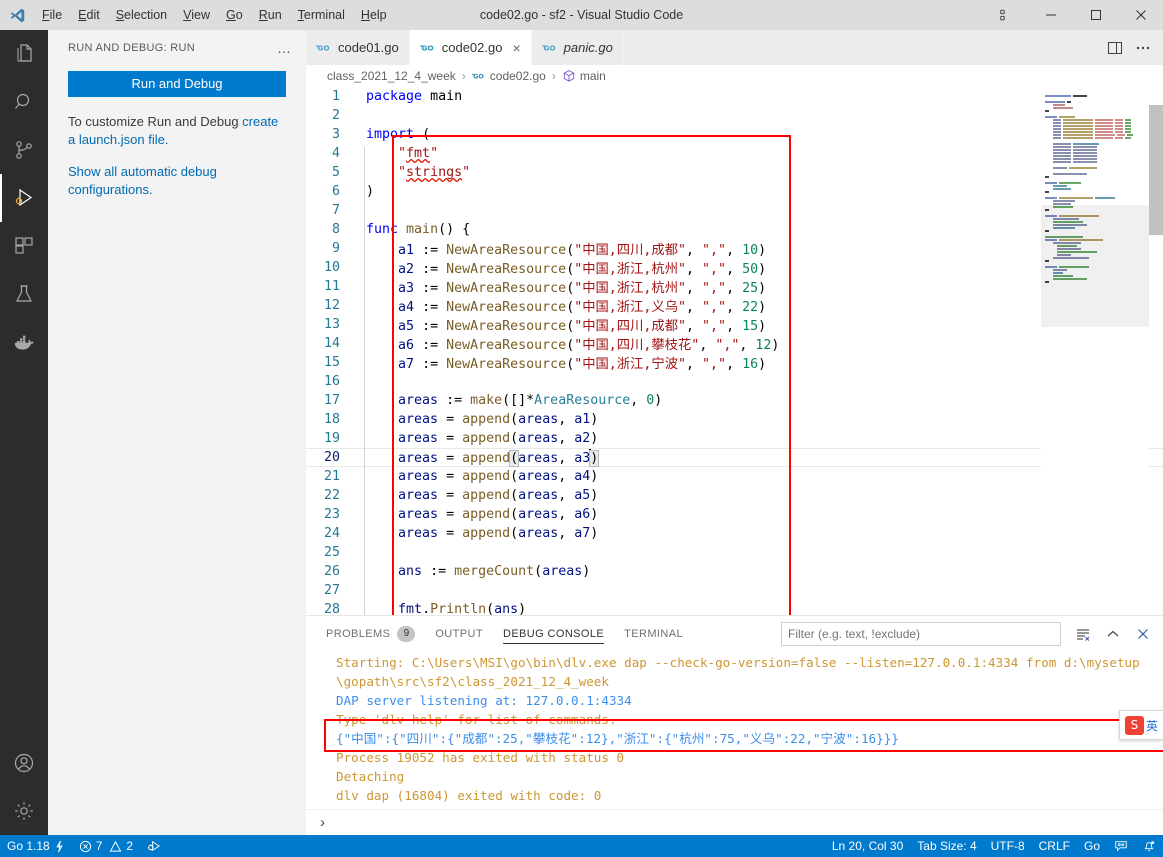 Image resolution: width=1163 pixels, height=857 pixels. What do you see at coordinates (335, 115) in the screenshot?
I see `line-number: 2` at bounding box center [335, 115].